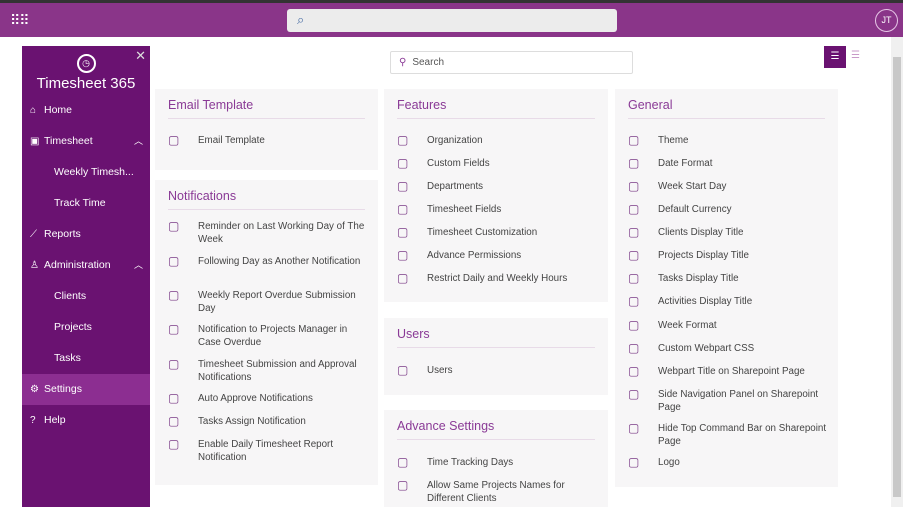 The width and height of the screenshot is (903, 507). What do you see at coordinates (86, 203) in the screenshot?
I see `sidebar-item-track-time: Track Time` at bounding box center [86, 203].